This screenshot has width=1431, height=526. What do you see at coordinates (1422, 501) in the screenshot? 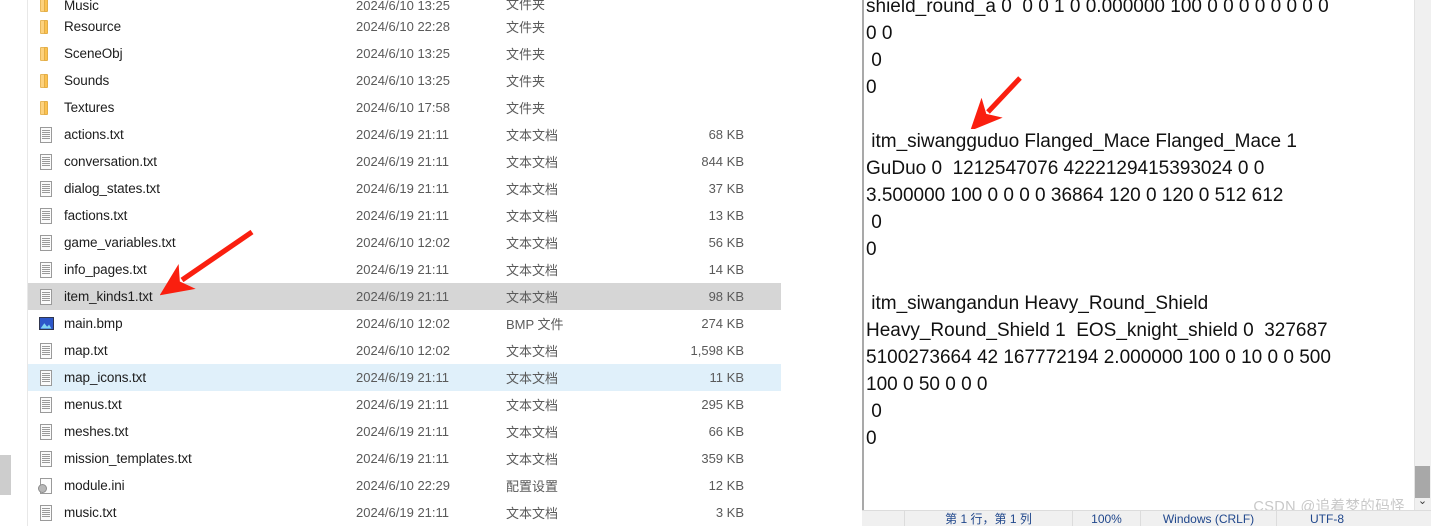
I see `chevron-down-icon: ⌄` at bounding box center [1422, 501].